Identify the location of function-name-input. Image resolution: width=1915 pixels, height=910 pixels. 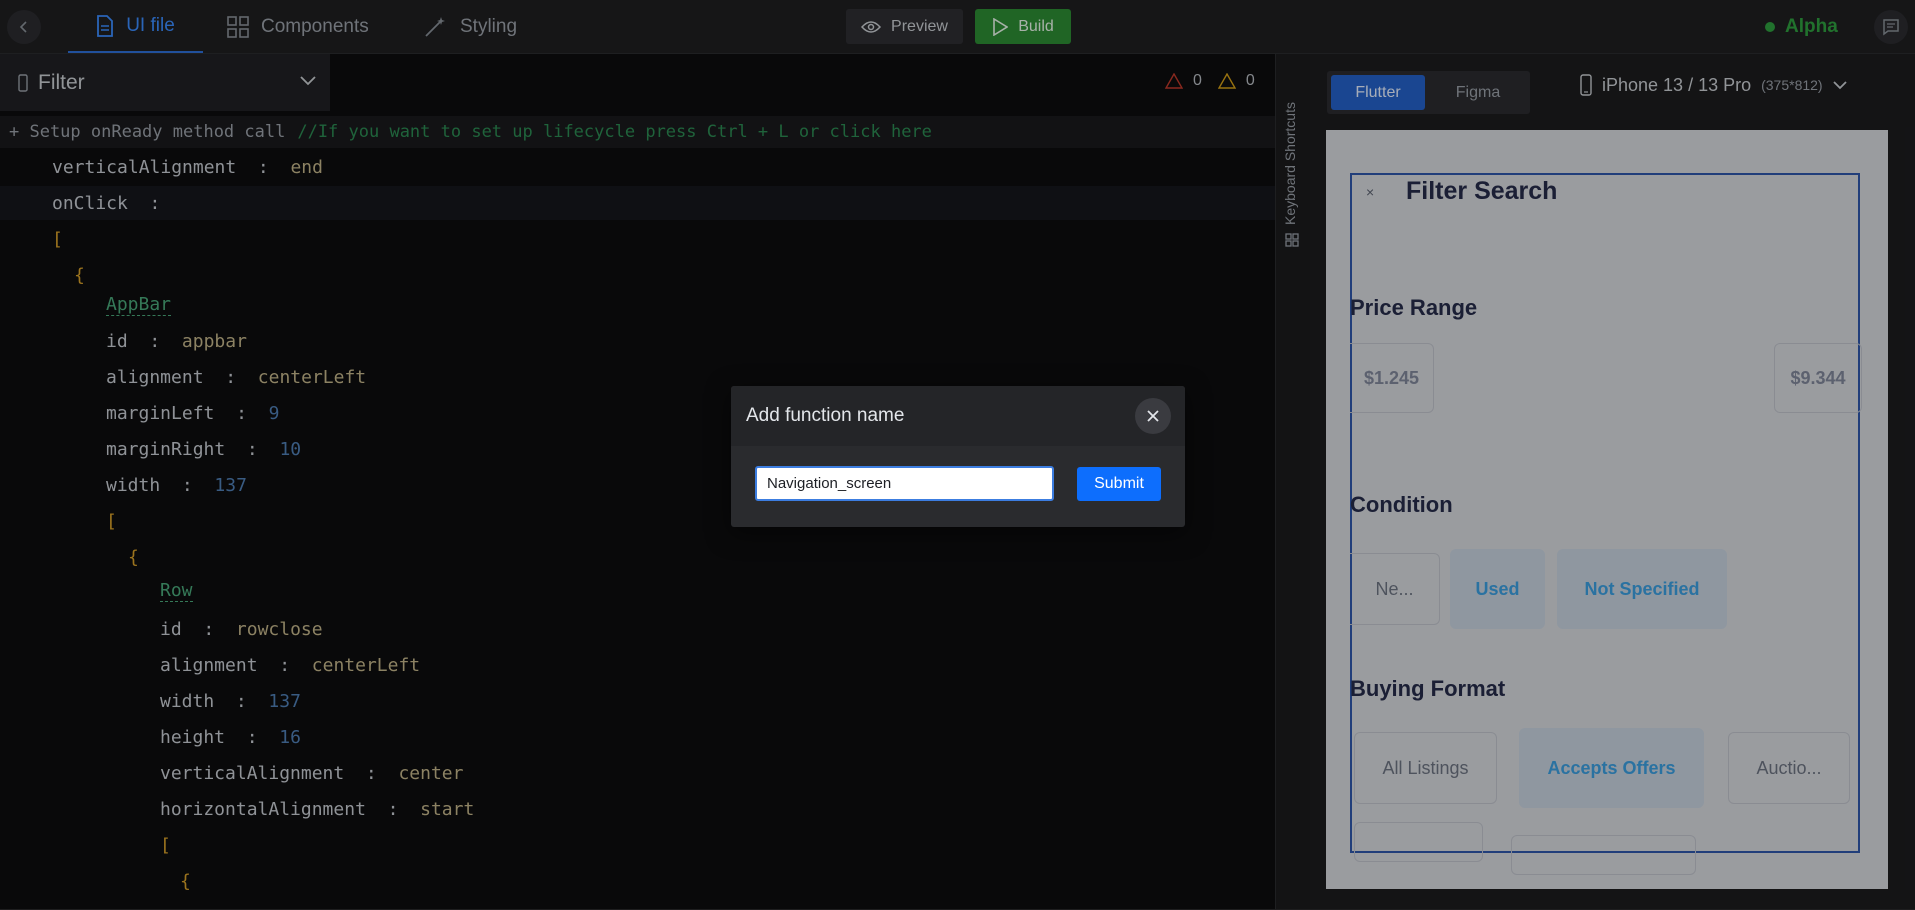
(904, 483).